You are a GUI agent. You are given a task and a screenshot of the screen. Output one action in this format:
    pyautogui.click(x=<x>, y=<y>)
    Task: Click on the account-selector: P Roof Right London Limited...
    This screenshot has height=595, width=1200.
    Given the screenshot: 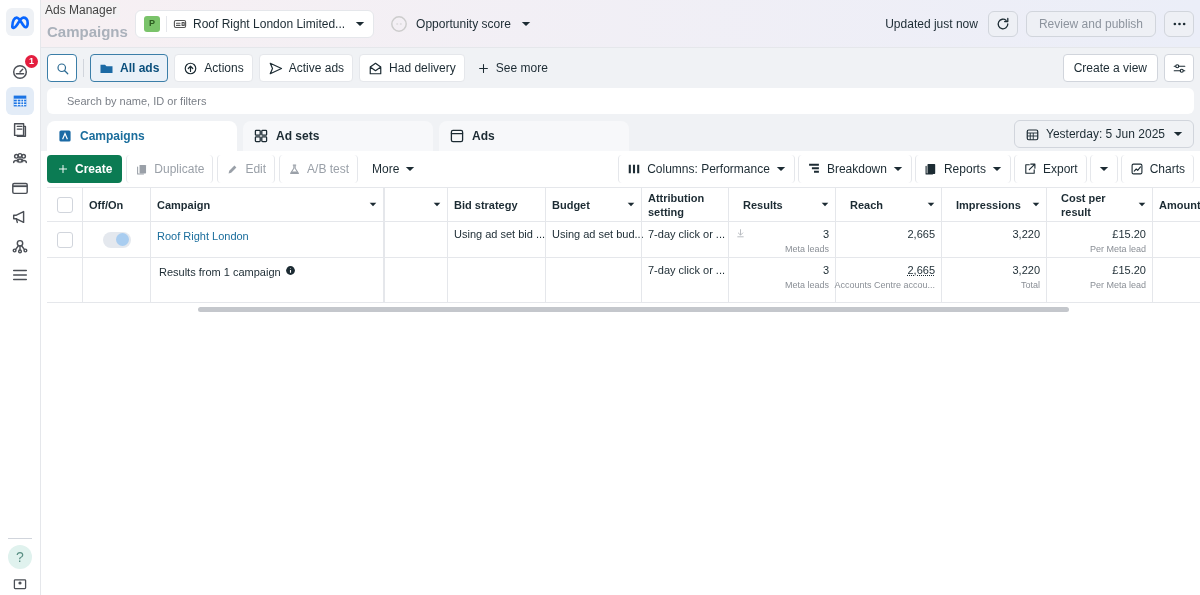 What is the action you would take?
    pyautogui.click(x=255, y=23)
    